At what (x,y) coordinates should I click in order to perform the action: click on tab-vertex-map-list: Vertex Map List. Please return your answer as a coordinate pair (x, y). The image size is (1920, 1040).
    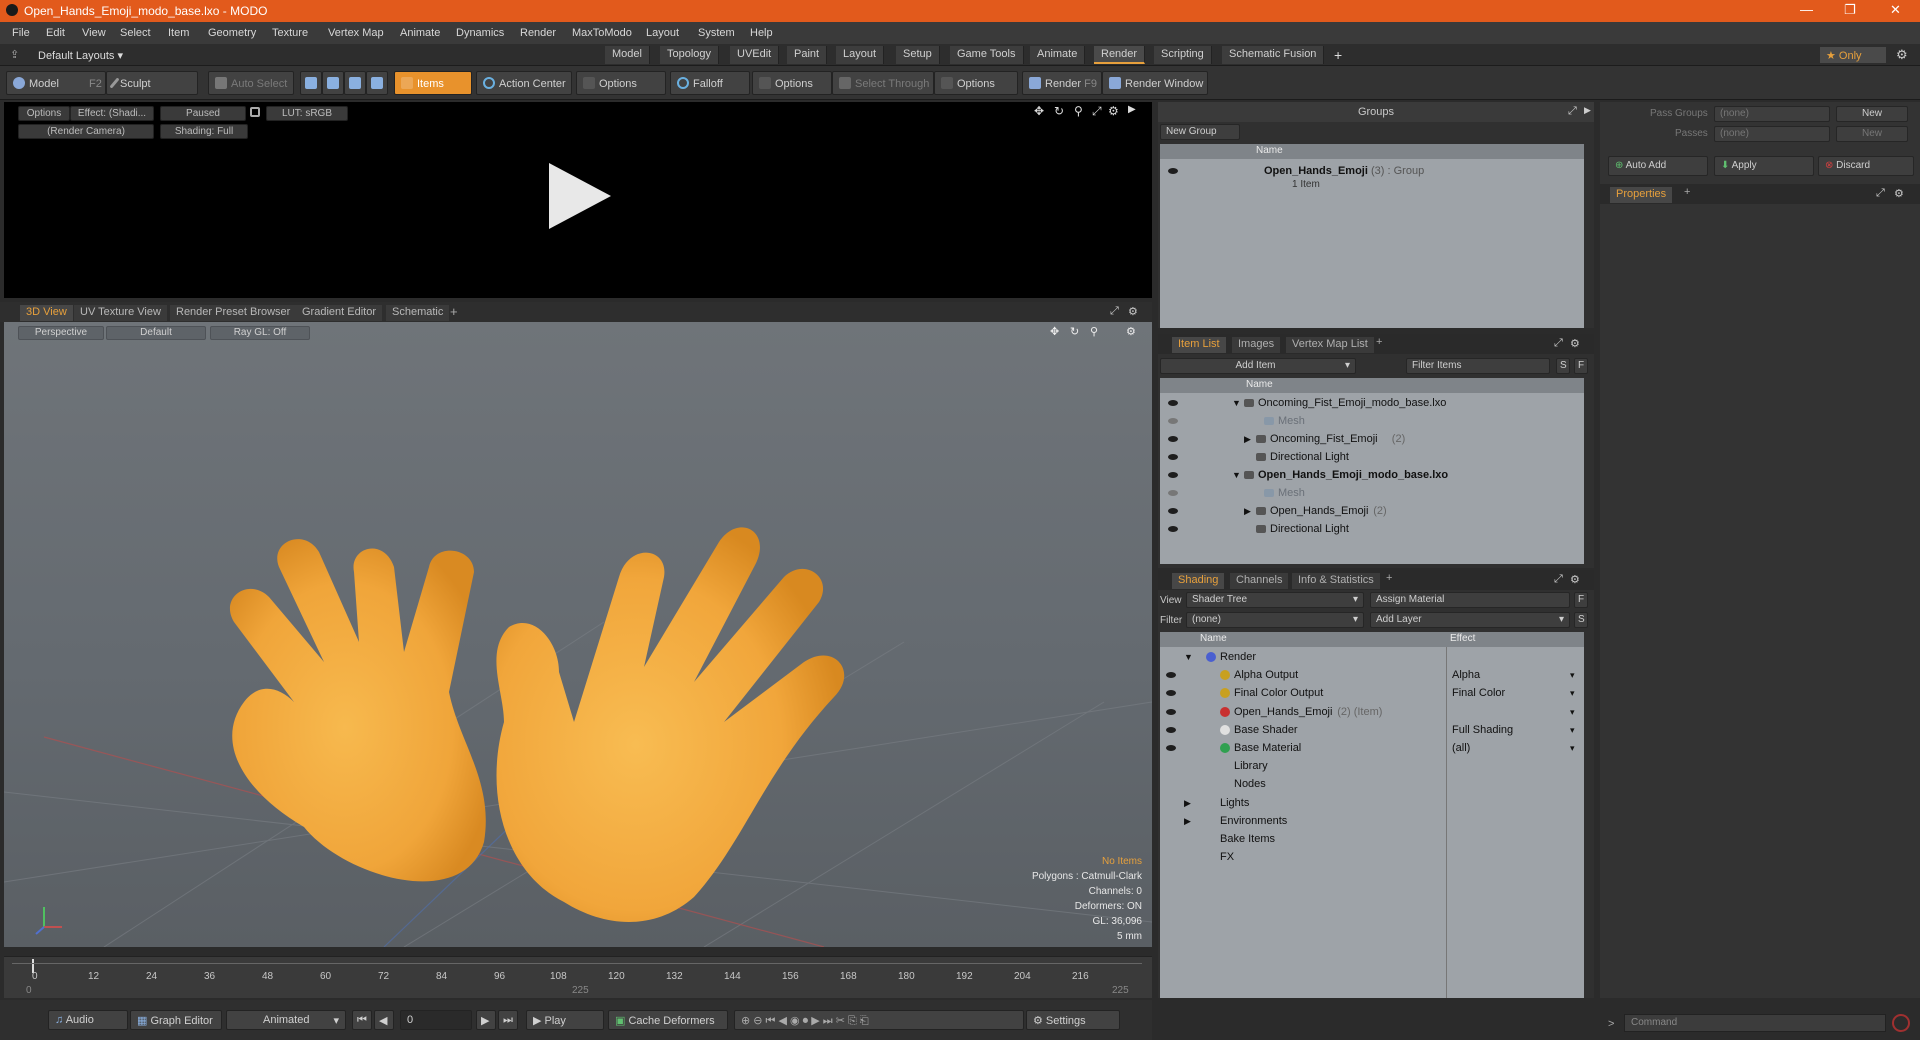
    Looking at the image, I should click on (1330, 345).